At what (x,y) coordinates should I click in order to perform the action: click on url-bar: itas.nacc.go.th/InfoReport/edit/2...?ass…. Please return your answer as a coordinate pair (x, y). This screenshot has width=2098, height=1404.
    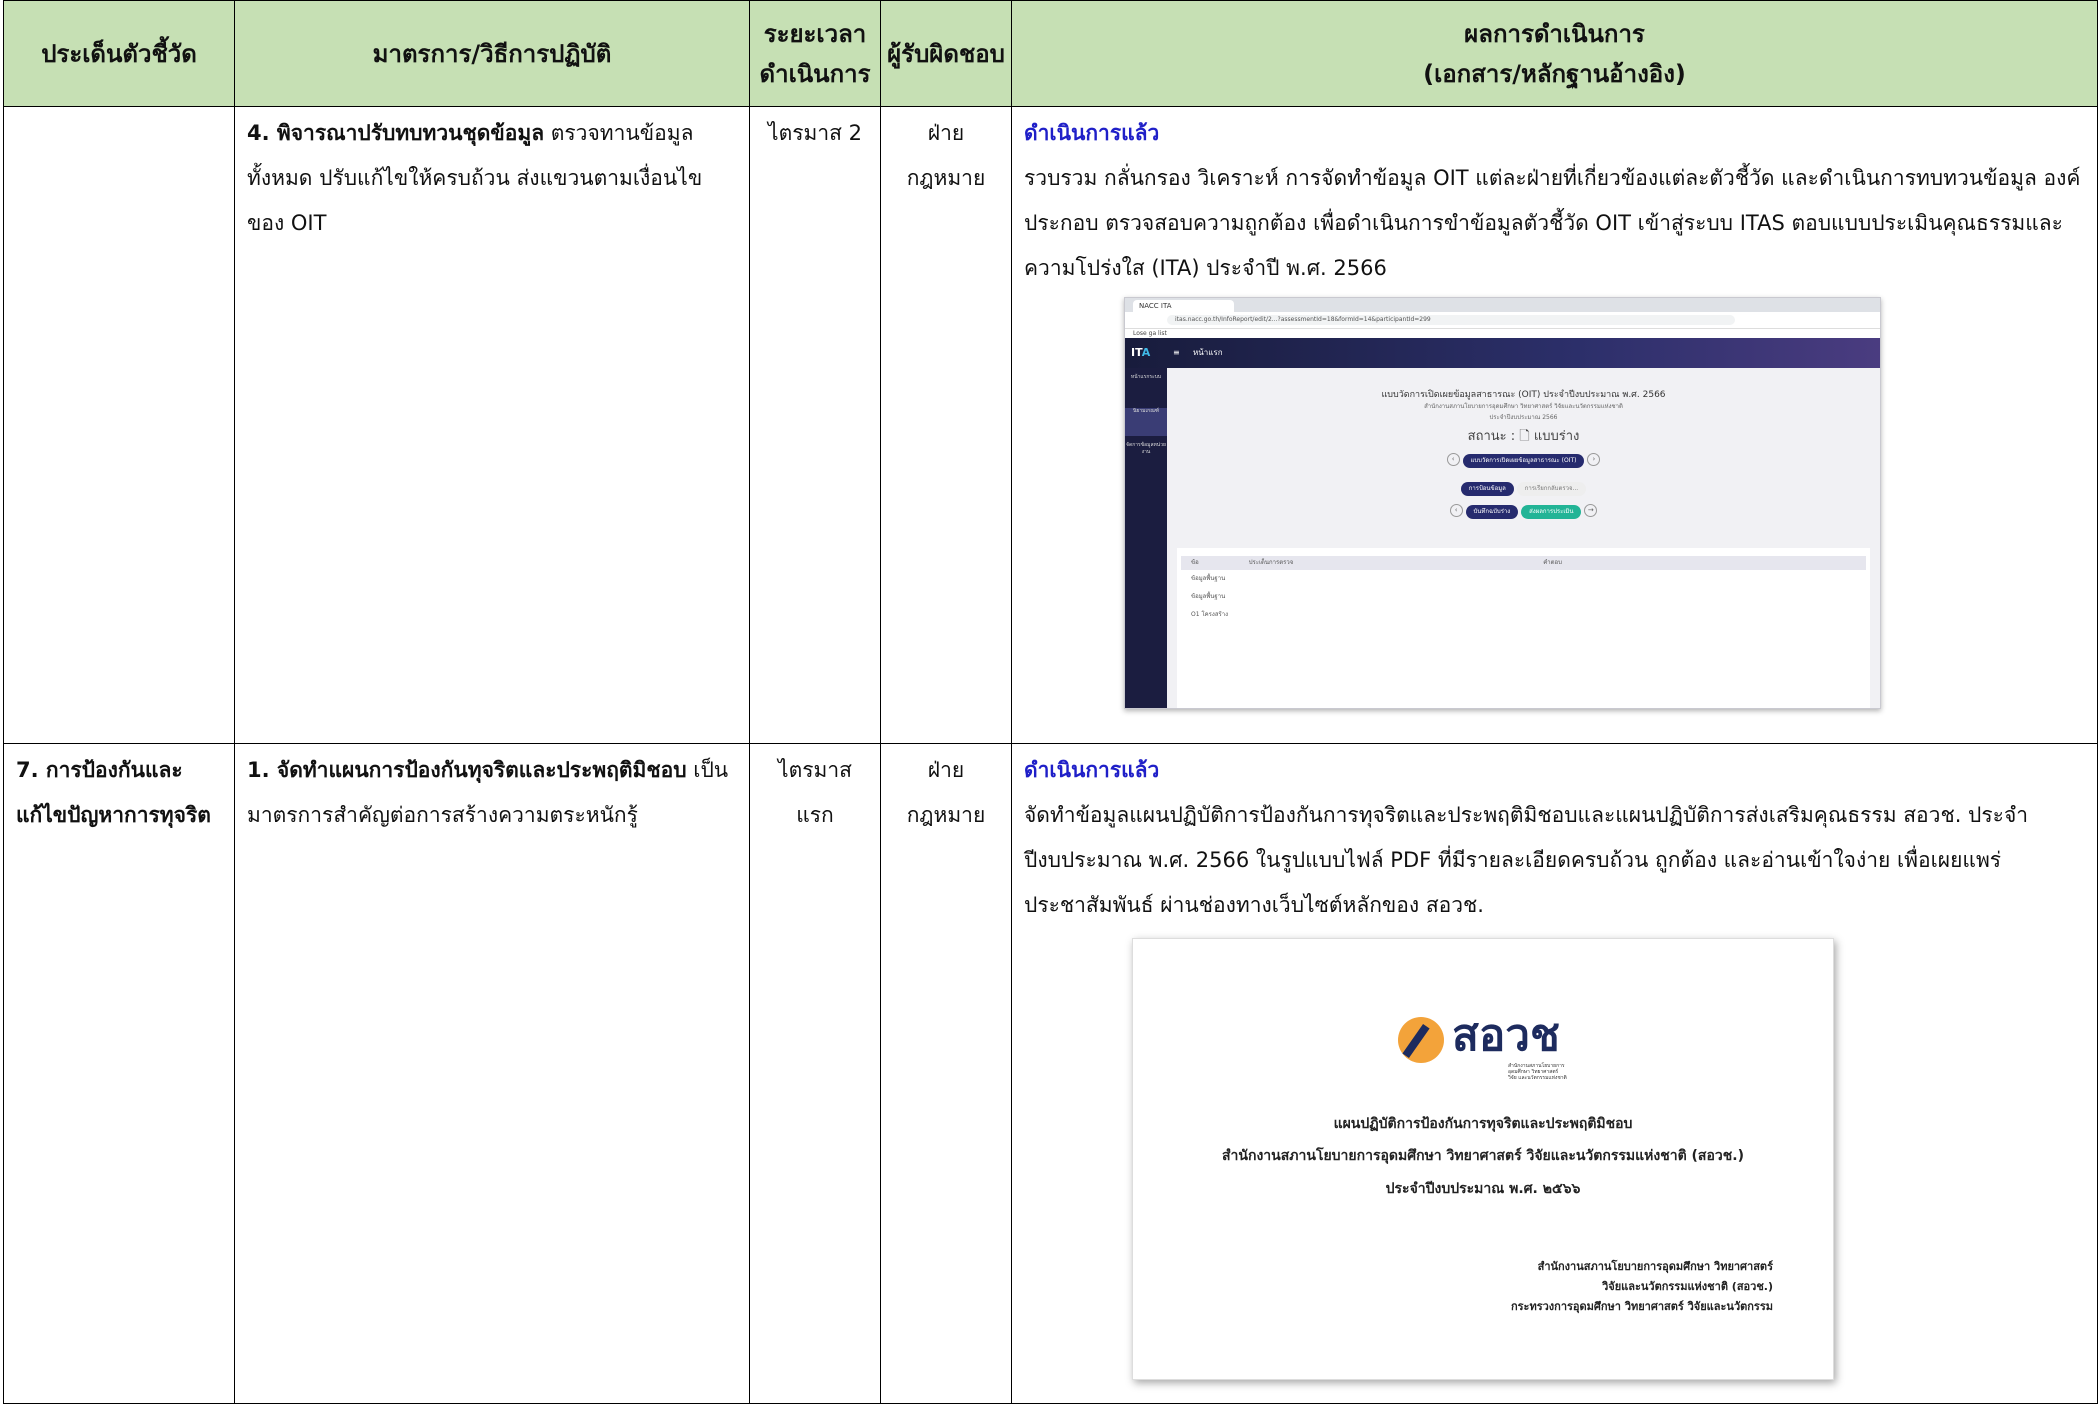
    Looking at the image, I should click on (1451, 320).